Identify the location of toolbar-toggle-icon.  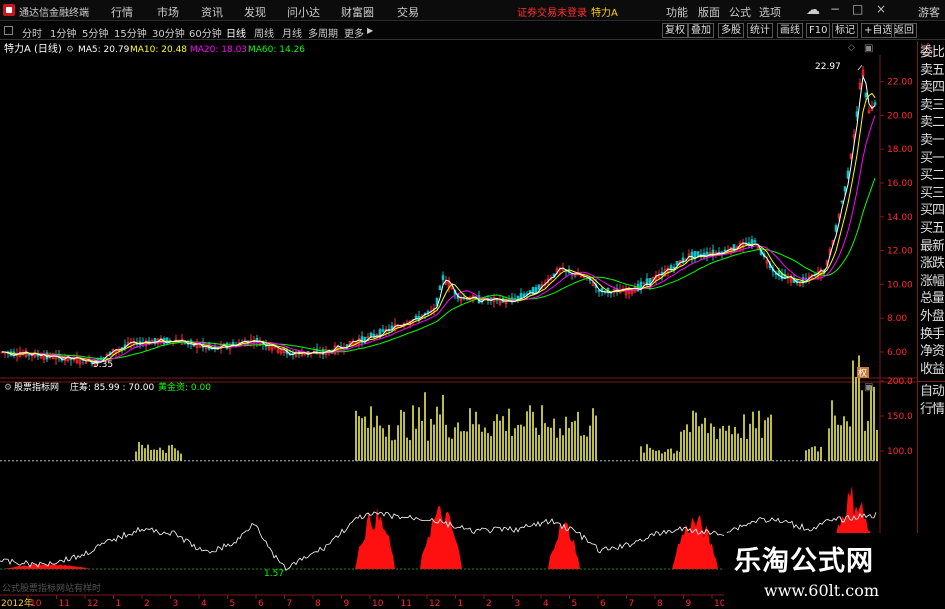
(8, 30).